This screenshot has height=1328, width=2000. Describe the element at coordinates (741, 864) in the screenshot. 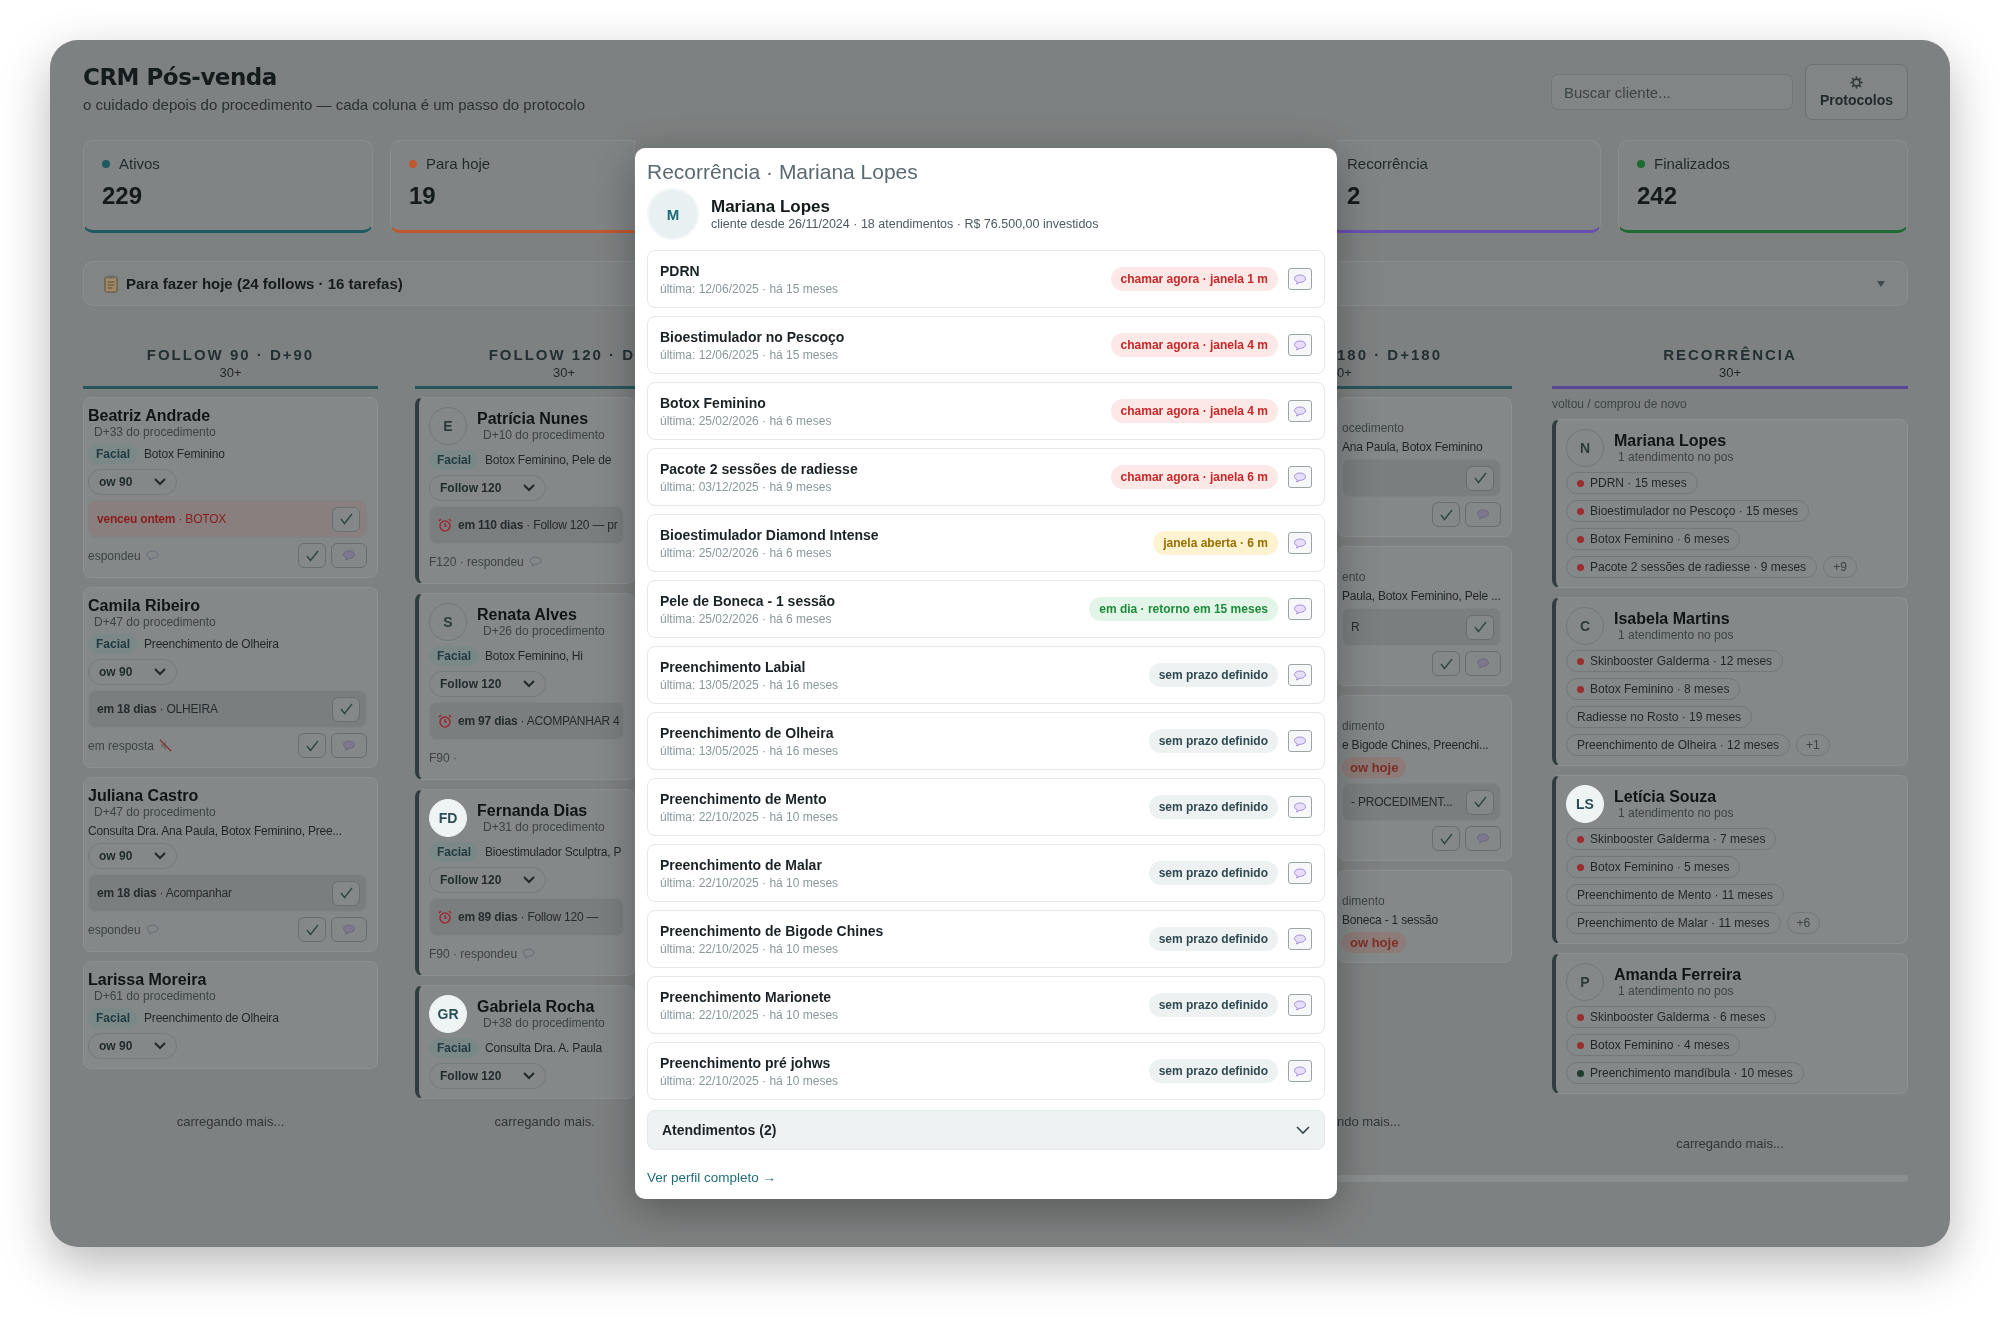

I see `procedure-name: Preenchimento de Malar` at that location.